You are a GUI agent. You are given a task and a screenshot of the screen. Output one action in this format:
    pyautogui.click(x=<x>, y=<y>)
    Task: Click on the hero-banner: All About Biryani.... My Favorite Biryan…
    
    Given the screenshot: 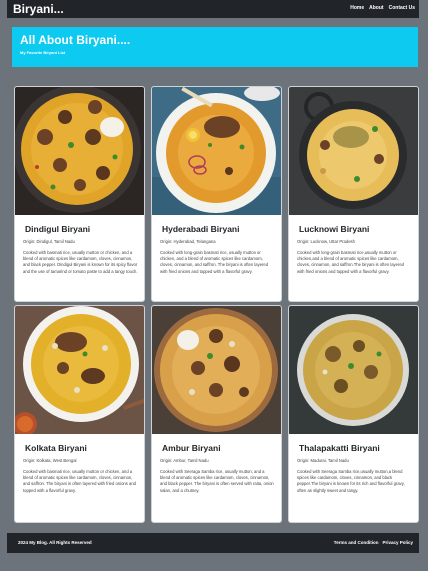 What is the action you would take?
    pyautogui.click(x=215, y=47)
    